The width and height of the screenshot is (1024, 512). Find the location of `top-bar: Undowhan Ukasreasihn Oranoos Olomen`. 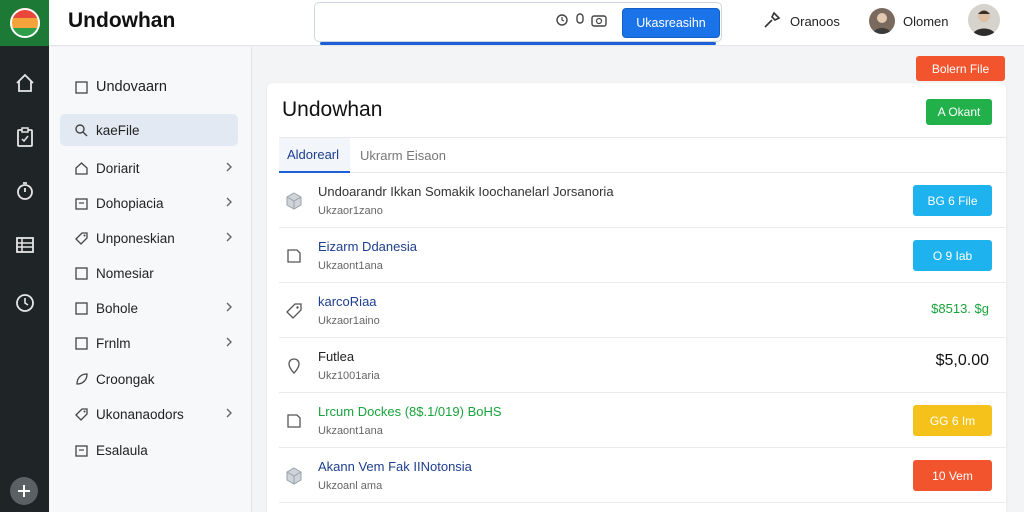

top-bar: Undowhan Ukasreasihn Oranoos Olomen is located at coordinates (536, 23).